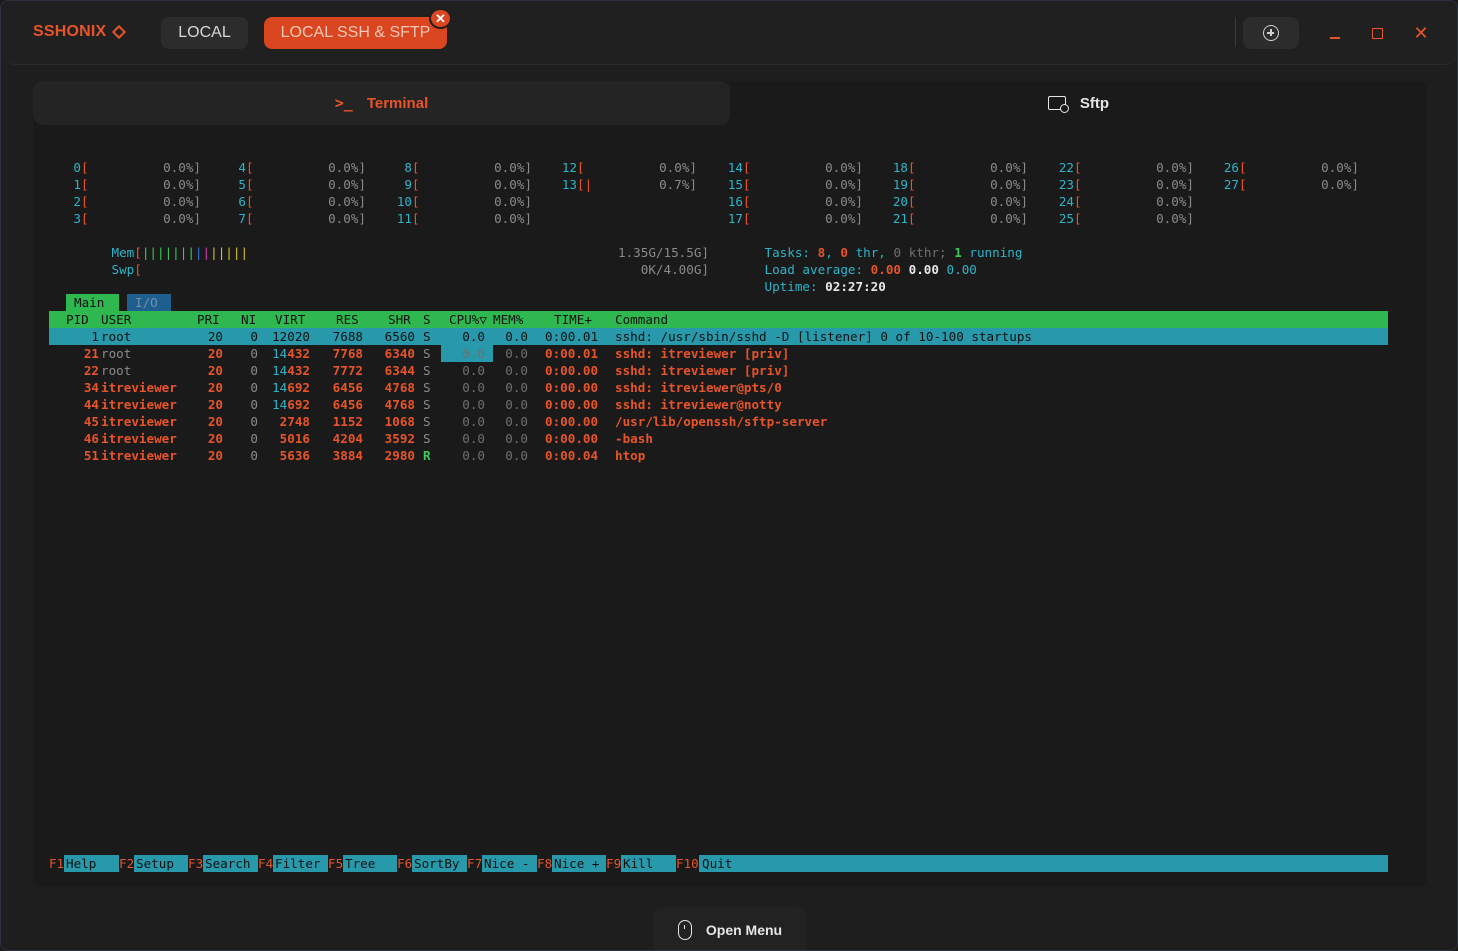  What do you see at coordinates (1231, 184) in the screenshot?
I see `cpu-id: 27` at bounding box center [1231, 184].